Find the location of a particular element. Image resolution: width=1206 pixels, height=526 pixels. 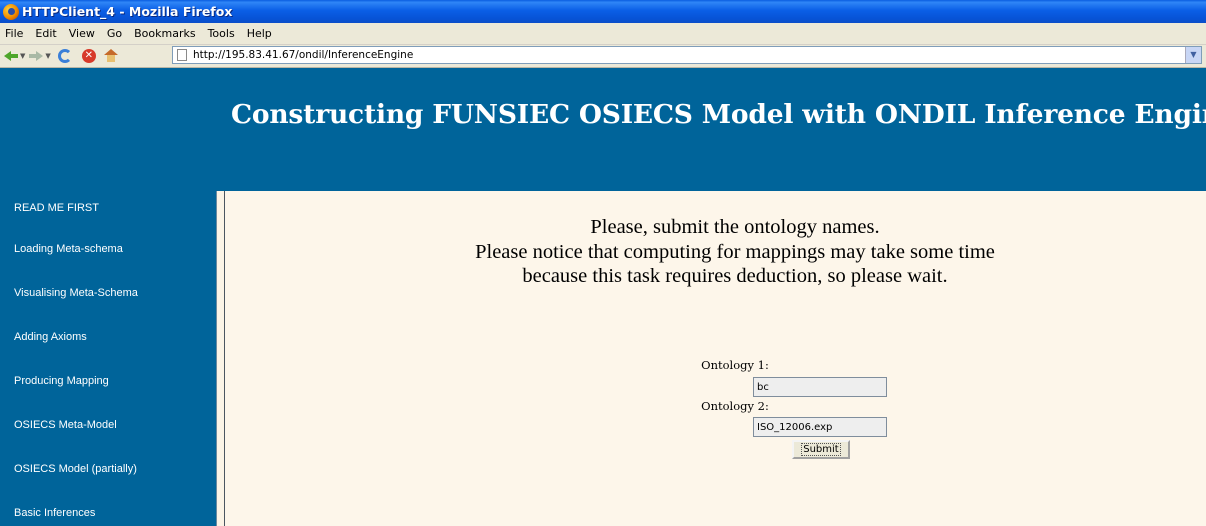

stop-icon: ✕ is located at coordinates (88, 56).